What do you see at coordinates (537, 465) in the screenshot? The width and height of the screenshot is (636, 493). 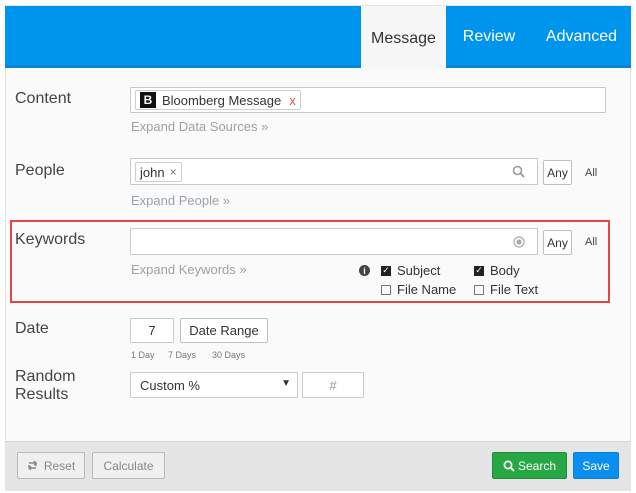 I see `search-label: Search` at bounding box center [537, 465].